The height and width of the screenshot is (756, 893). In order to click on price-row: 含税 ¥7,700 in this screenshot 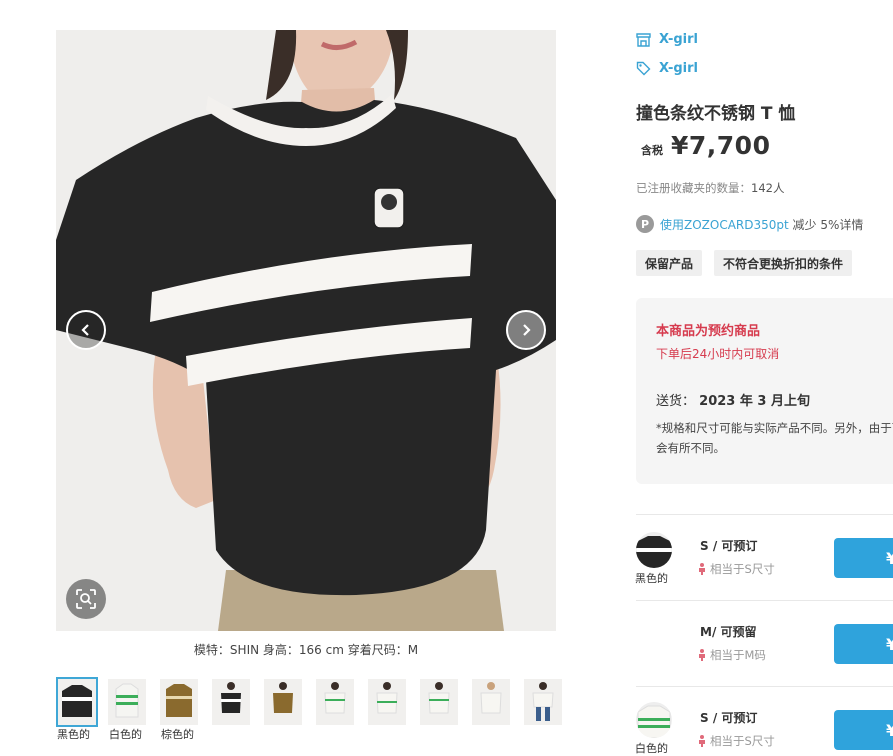, I will do `click(705, 145)`.